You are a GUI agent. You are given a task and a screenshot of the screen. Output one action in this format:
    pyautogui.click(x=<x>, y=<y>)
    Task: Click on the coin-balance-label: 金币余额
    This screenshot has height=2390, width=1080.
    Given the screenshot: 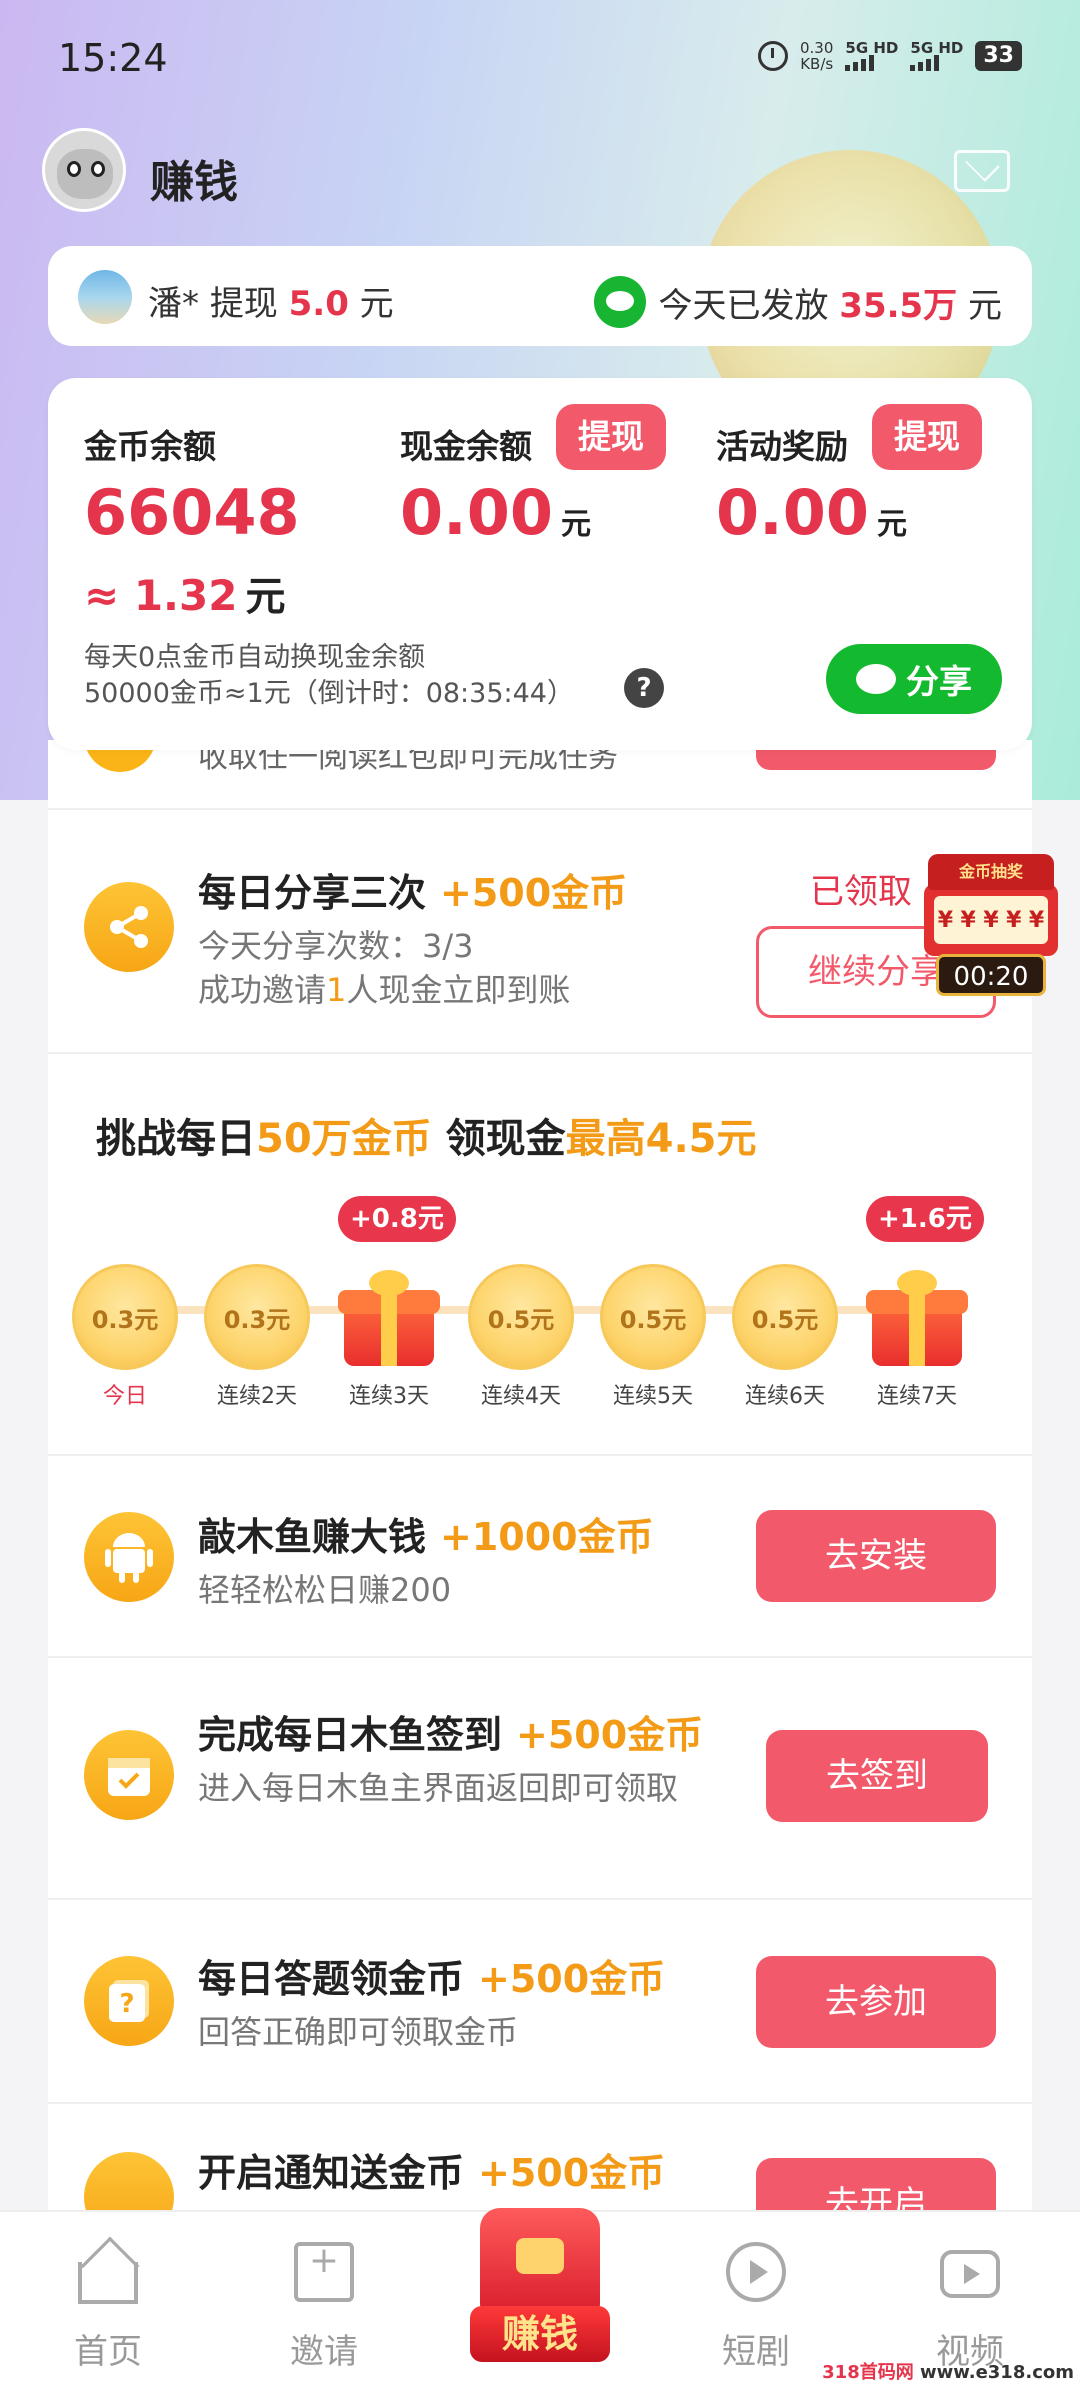 What is the action you would take?
    pyautogui.click(x=150, y=446)
    